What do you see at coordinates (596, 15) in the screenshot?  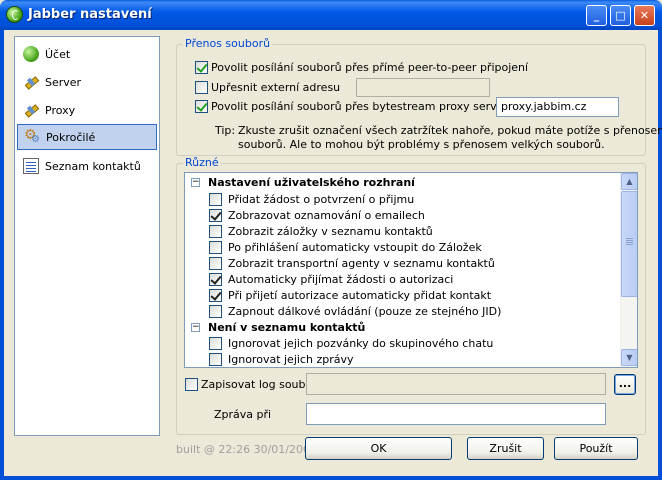 I see `minimize-button: _` at bounding box center [596, 15].